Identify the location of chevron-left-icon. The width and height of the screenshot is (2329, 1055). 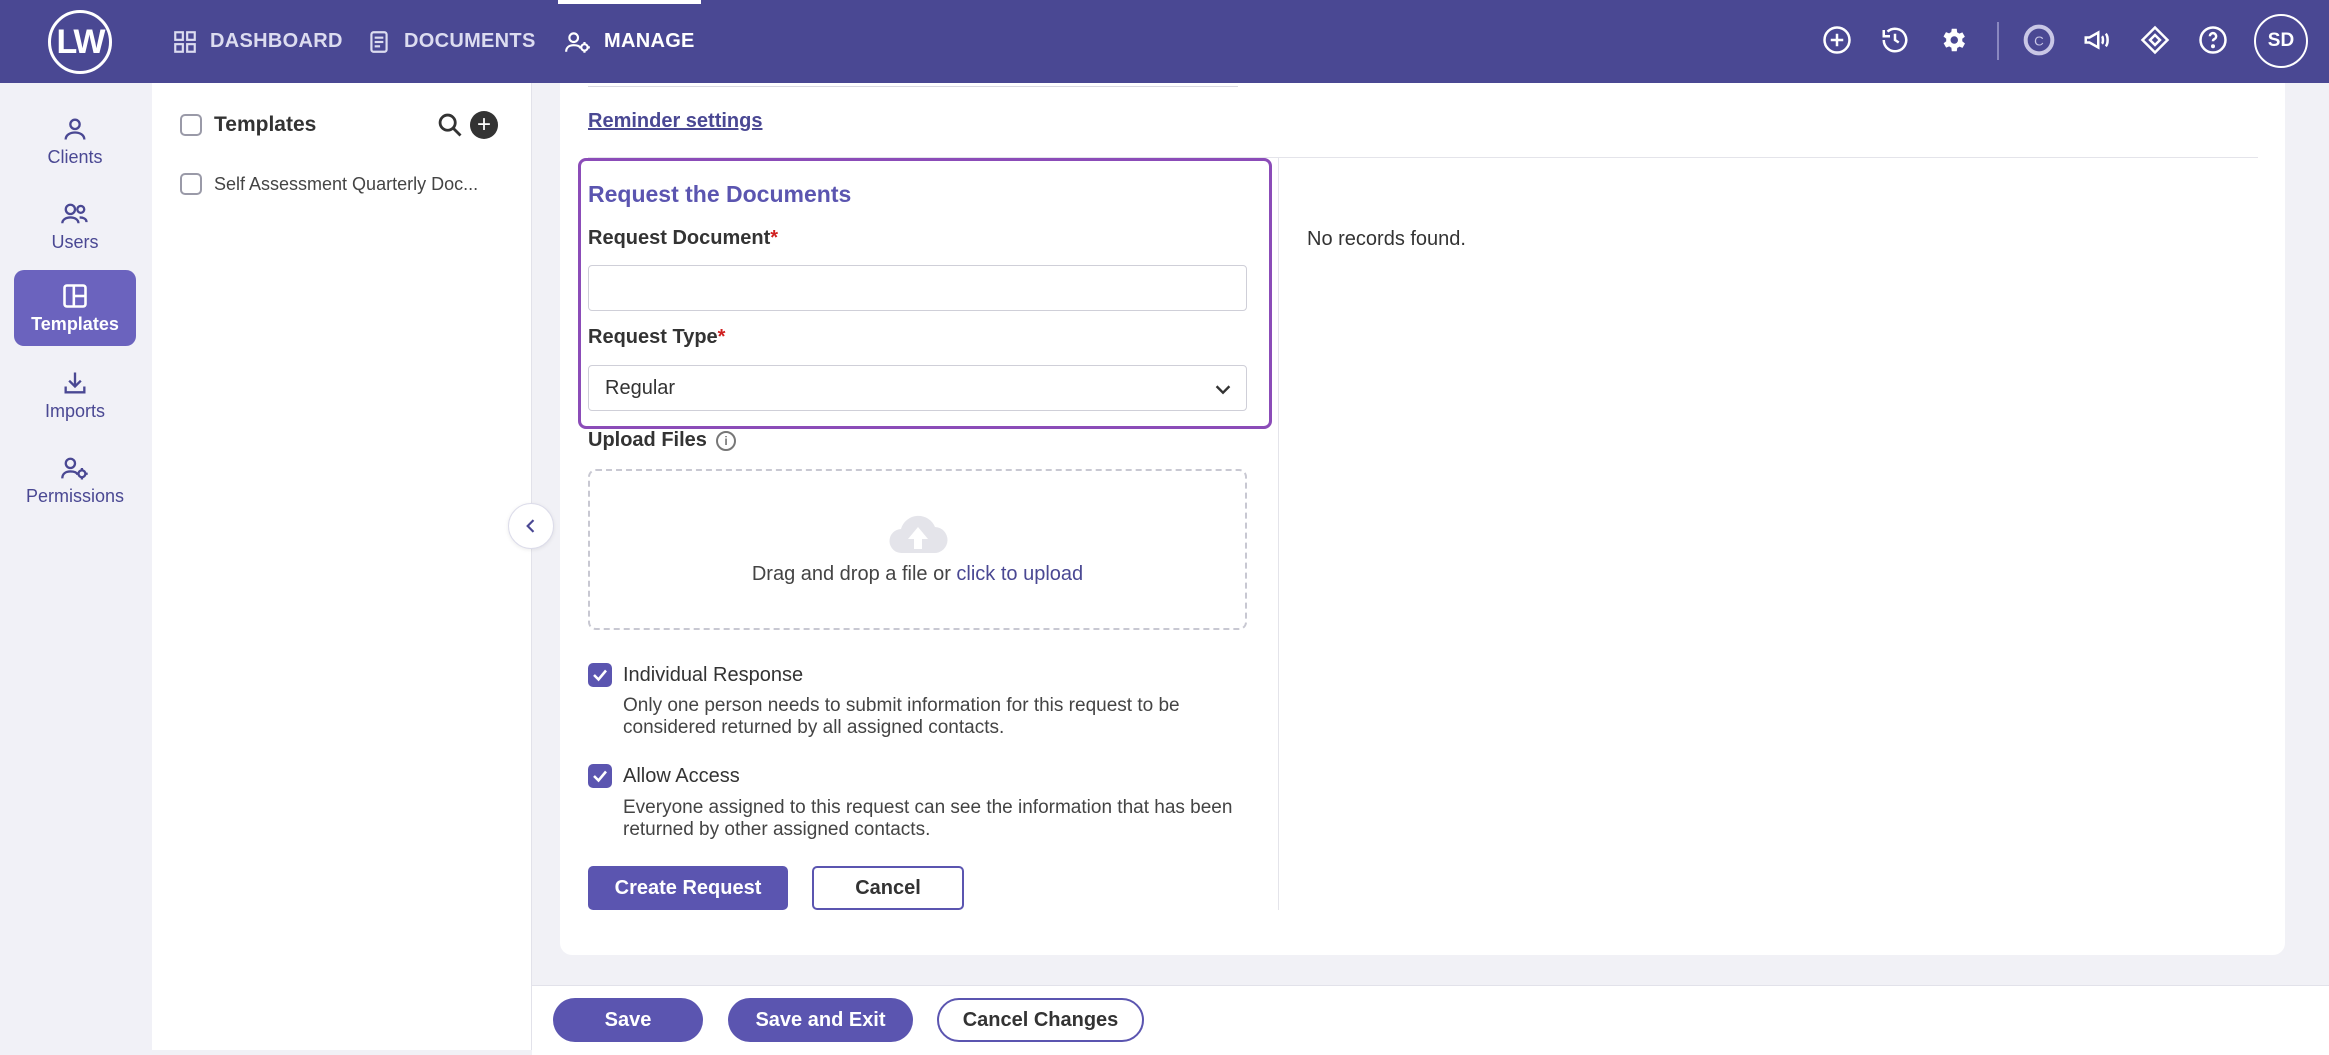
(530, 526).